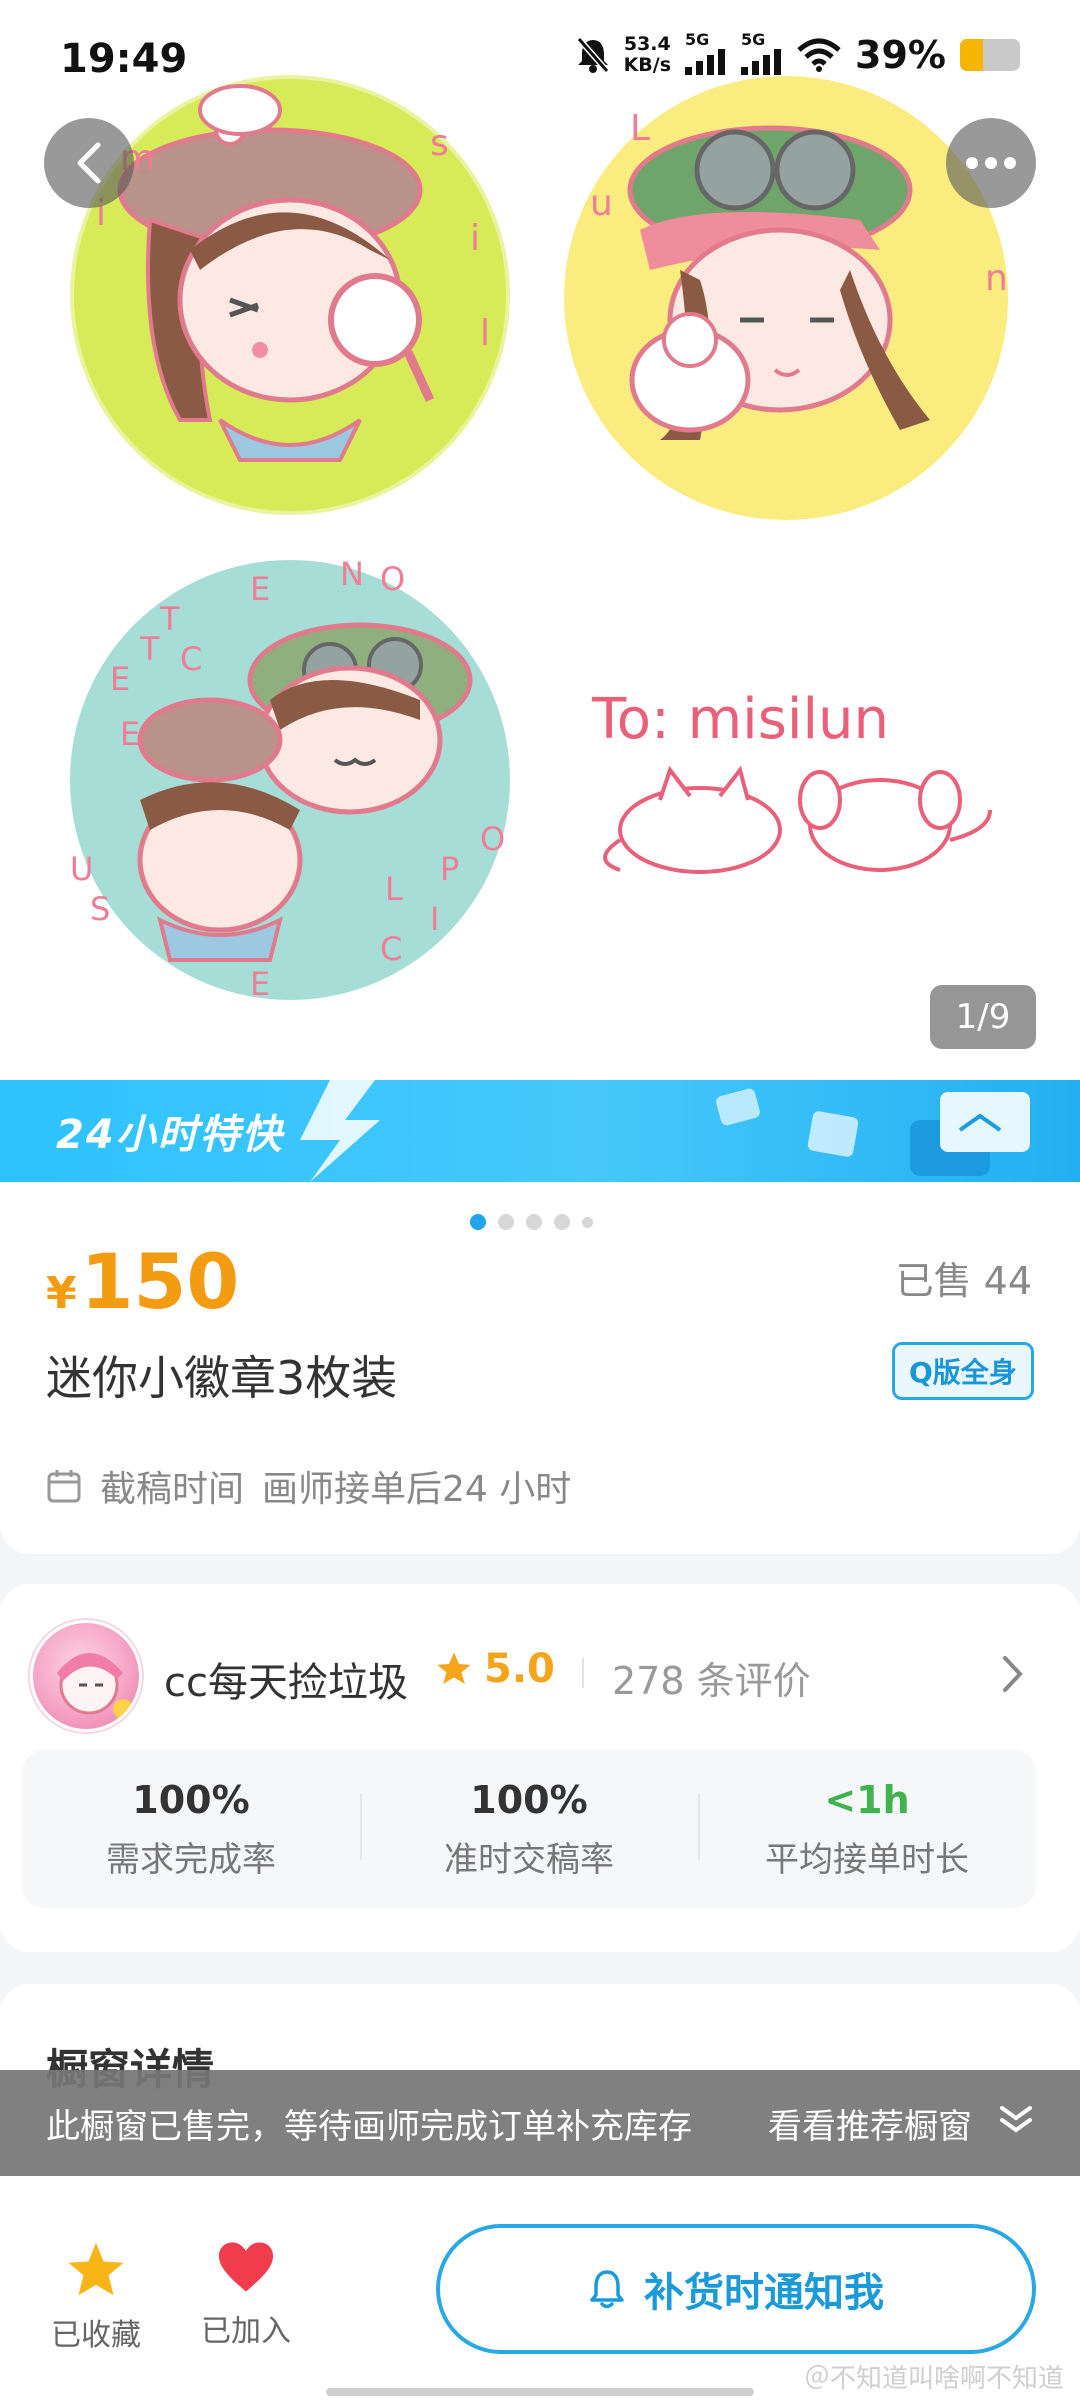 The image size is (1080, 2400). What do you see at coordinates (963, 1281) in the screenshot?
I see `sold-count: 已售 44` at bounding box center [963, 1281].